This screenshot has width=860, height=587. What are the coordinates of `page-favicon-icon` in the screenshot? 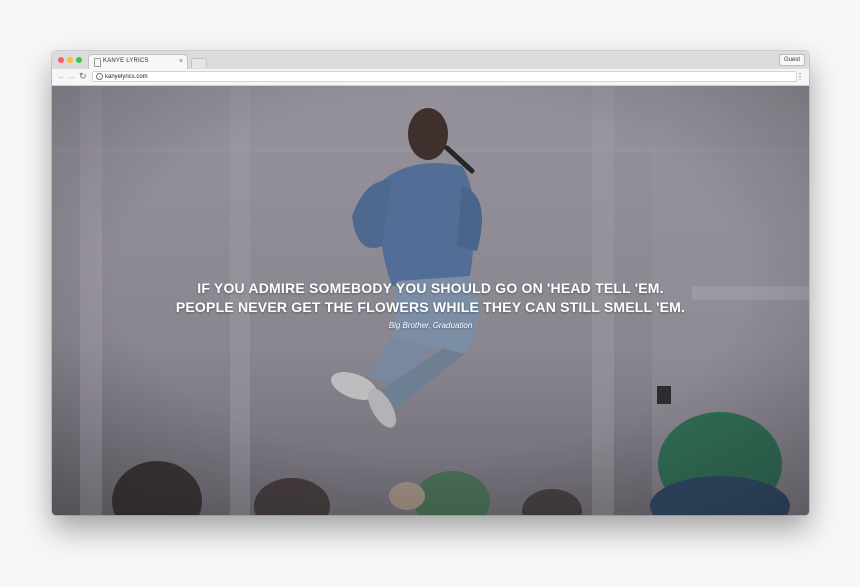 It's located at (97, 62).